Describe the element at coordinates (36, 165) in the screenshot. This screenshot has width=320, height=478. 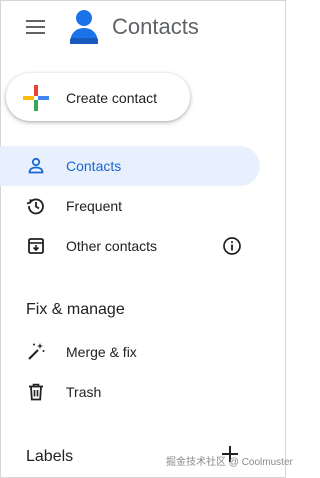
I see `person-icon` at that location.